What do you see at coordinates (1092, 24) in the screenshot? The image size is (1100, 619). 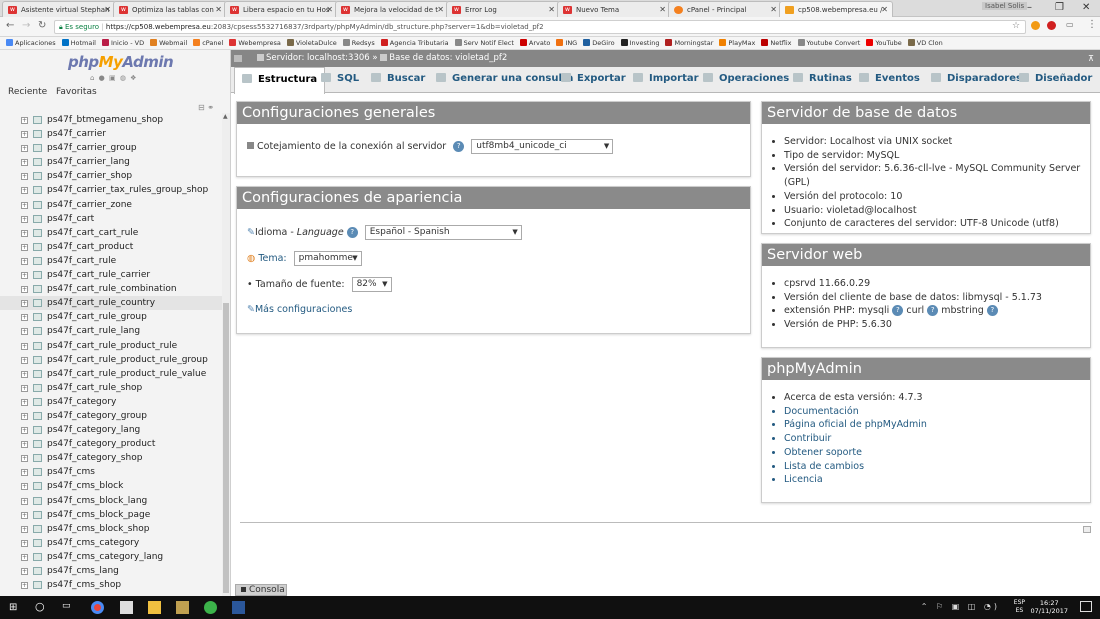 I see `menu-icon: ⋮` at bounding box center [1092, 24].